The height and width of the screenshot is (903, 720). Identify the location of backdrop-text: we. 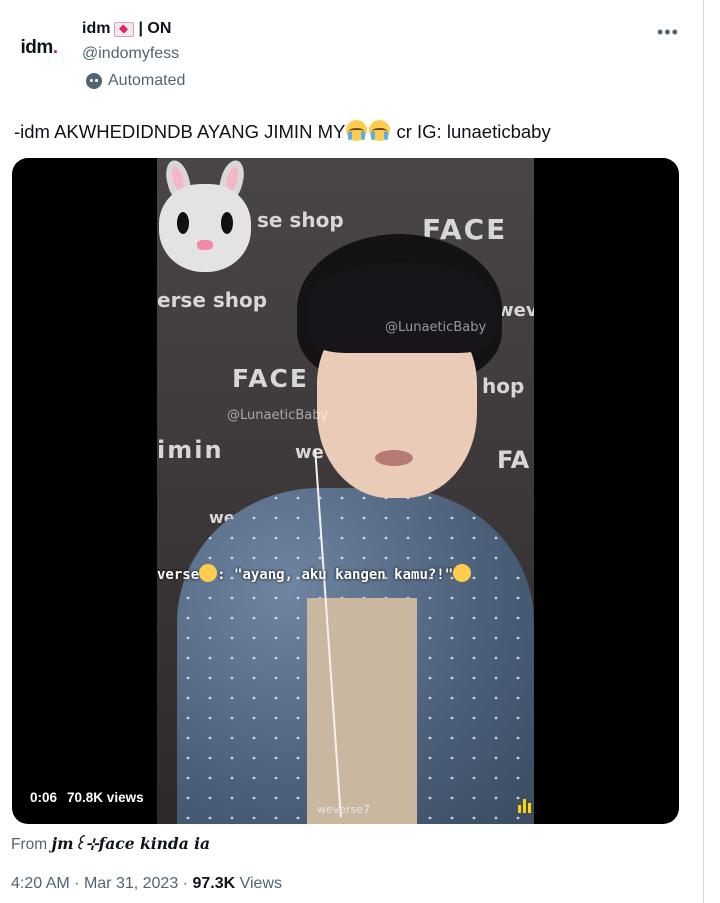
(309, 452).